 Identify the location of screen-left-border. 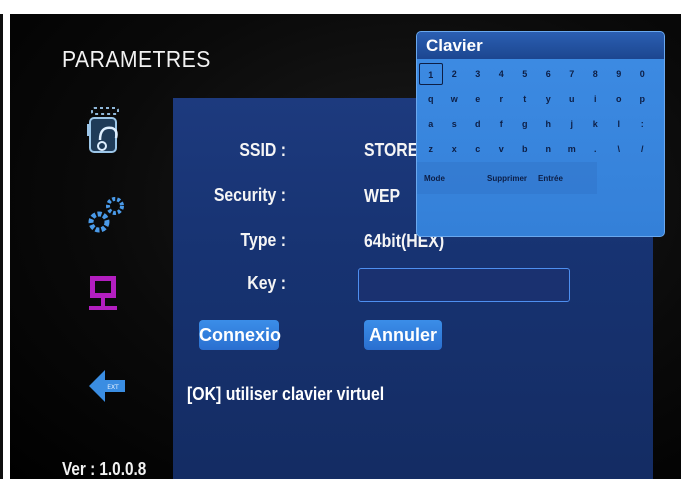
(1, 246).